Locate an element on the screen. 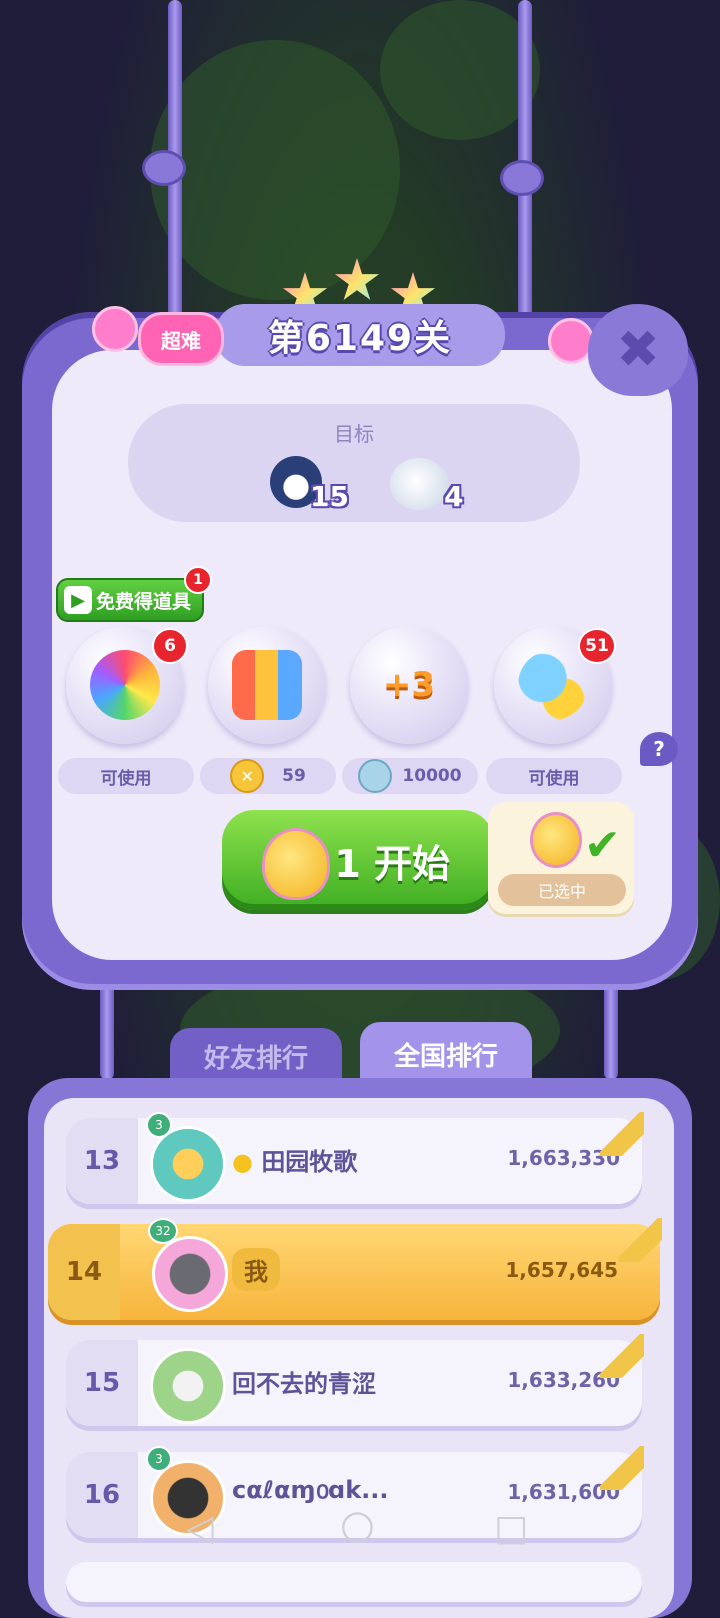 Image resolution: width=720 pixels, height=1618 pixels. nav-back-icon: ◁ is located at coordinates (200, 1528).